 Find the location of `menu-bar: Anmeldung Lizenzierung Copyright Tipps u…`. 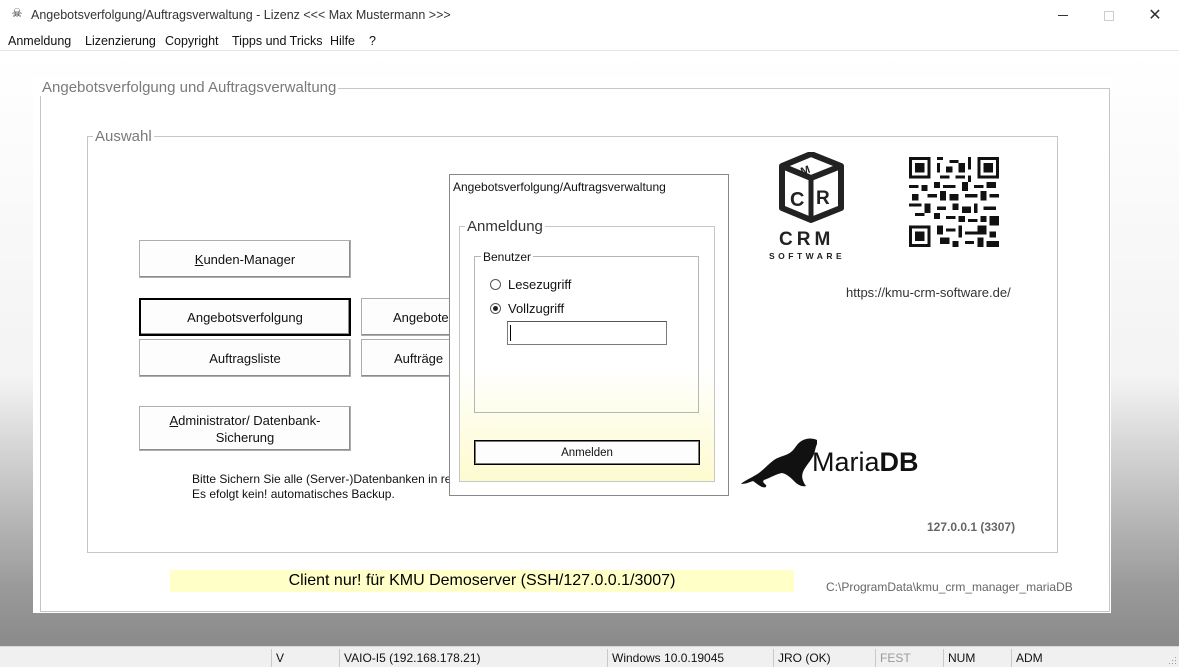

menu-bar: Anmeldung Lizenzierung Copyright Tipps u… is located at coordinates (589, 41).